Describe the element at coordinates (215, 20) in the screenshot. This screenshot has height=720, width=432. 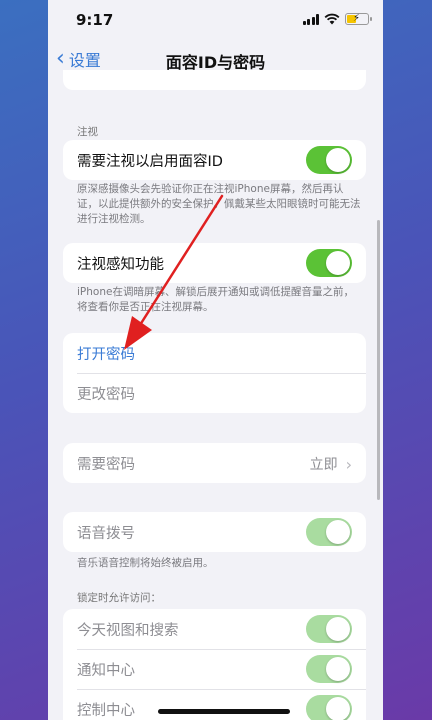
I see `status-bar: 9:17 ⚡` at that location.